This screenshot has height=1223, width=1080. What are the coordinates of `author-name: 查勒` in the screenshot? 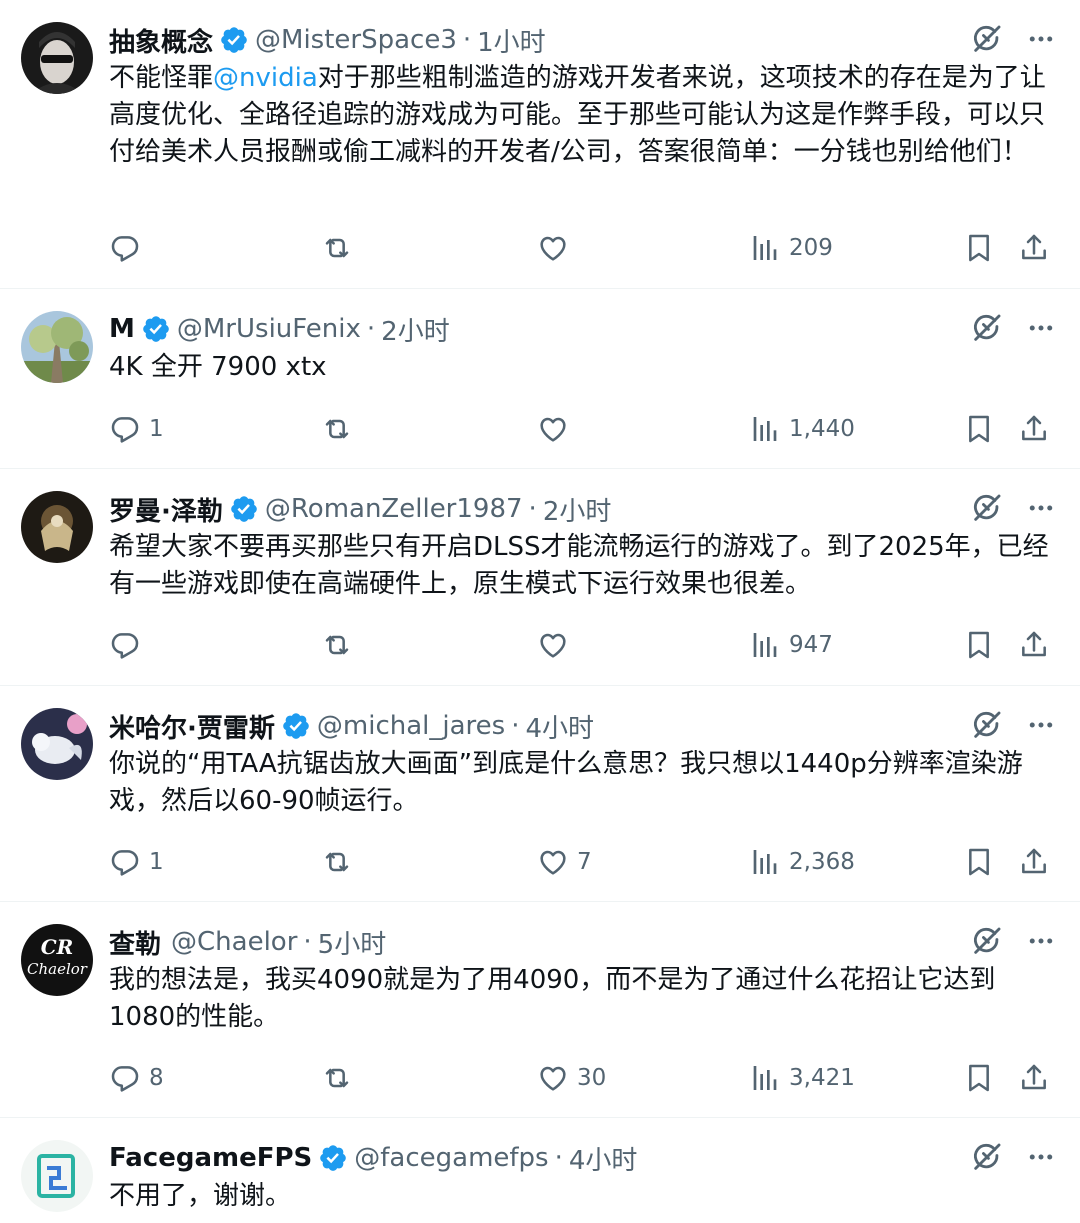 It's located at (135, 942).